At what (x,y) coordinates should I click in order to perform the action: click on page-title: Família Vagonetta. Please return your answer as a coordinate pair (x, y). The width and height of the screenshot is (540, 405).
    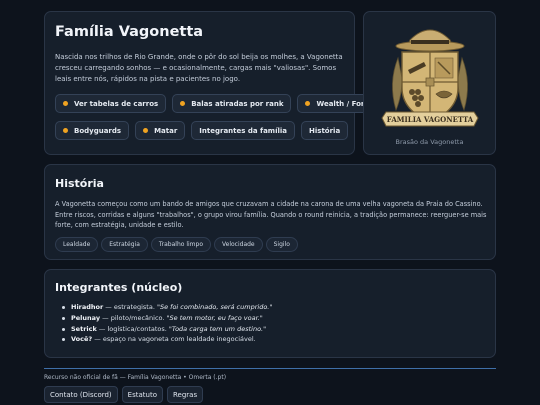
    Looking at the image, I should click on (129, 32).